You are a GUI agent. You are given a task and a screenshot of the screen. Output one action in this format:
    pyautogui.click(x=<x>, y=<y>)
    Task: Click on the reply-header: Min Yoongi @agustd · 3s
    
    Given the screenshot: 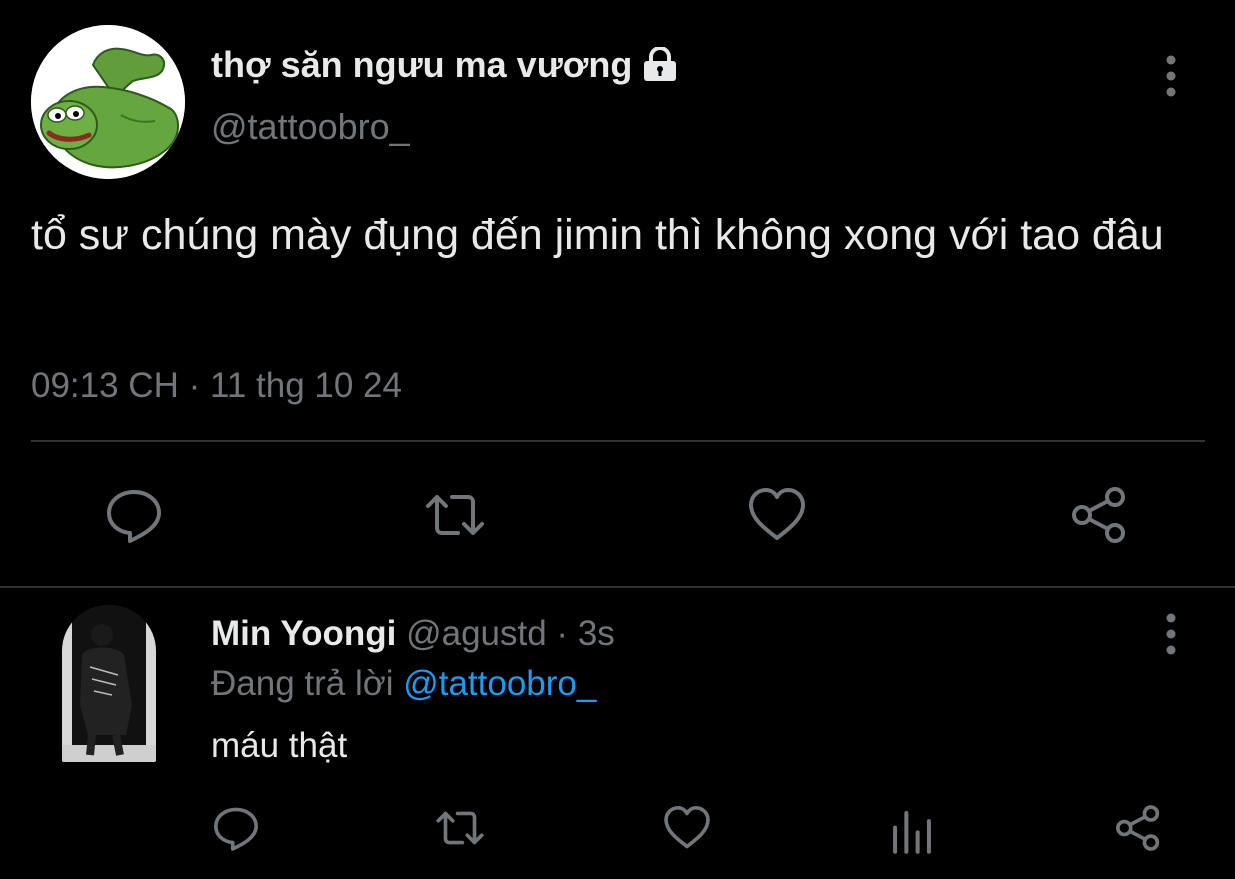 What is the action you would take?
    pyautogui.click(x=413, y=634)
    